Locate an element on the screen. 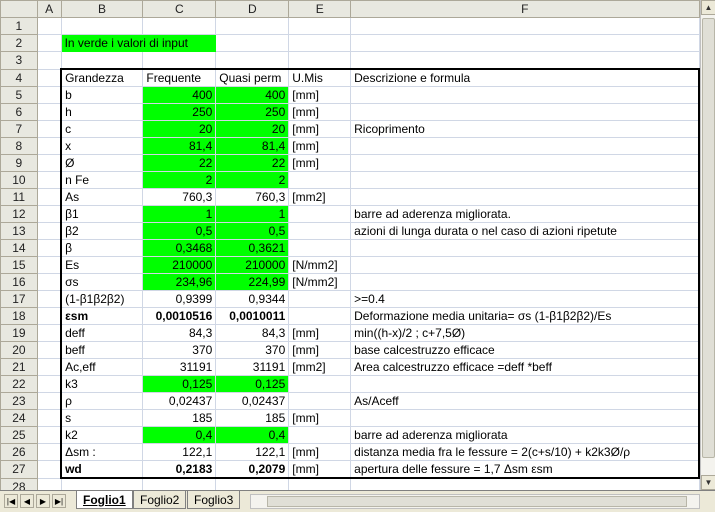  scroll-up-icon: ▲ is located at coordinates (708, 7).